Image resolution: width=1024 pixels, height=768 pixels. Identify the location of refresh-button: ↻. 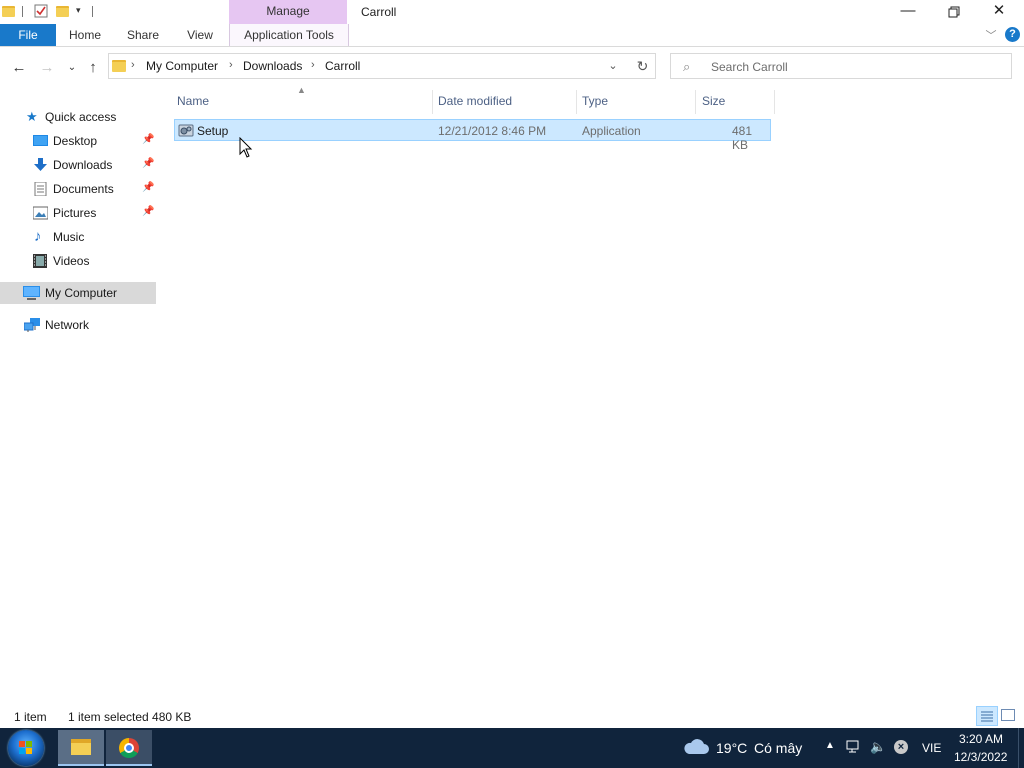
(643, 66).